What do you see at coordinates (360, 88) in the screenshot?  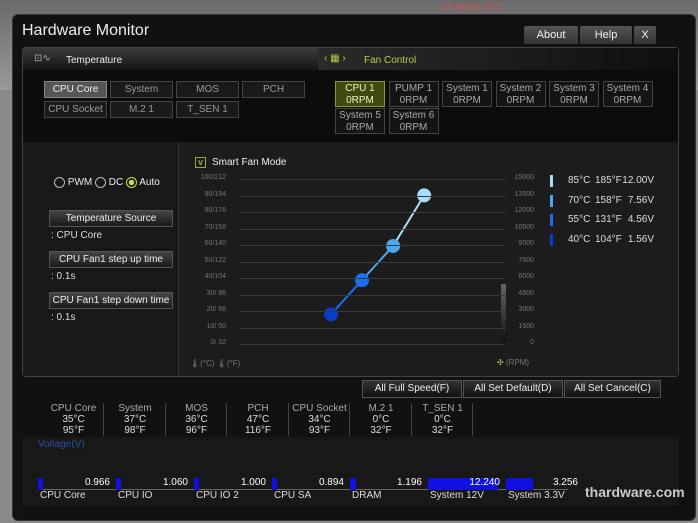 I see `fan-name: CPU 1` at bounding box center [360, 88].